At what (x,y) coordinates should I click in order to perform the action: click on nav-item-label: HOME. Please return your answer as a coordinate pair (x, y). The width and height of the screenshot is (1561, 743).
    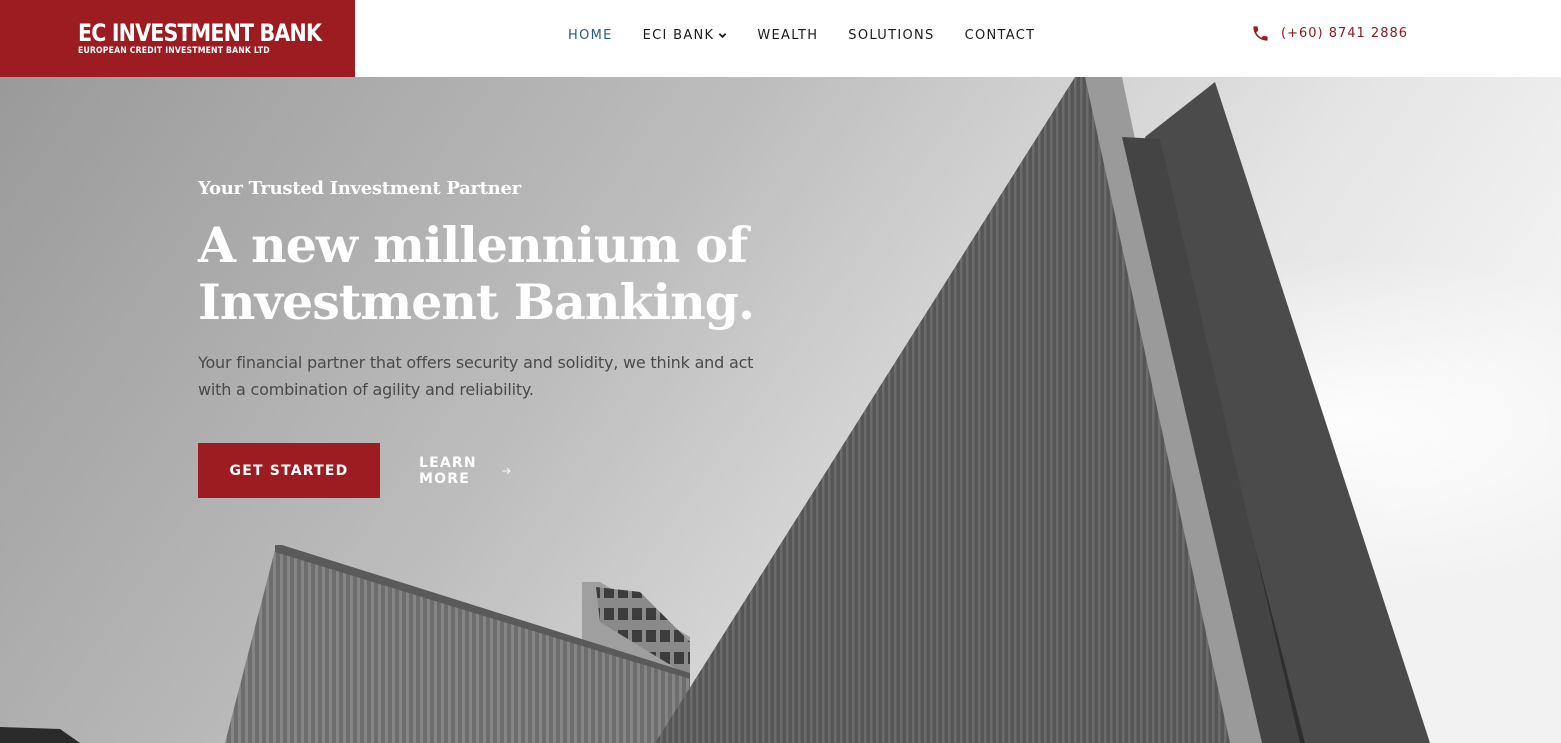
    Looking at the image, I should click on (590, 35).